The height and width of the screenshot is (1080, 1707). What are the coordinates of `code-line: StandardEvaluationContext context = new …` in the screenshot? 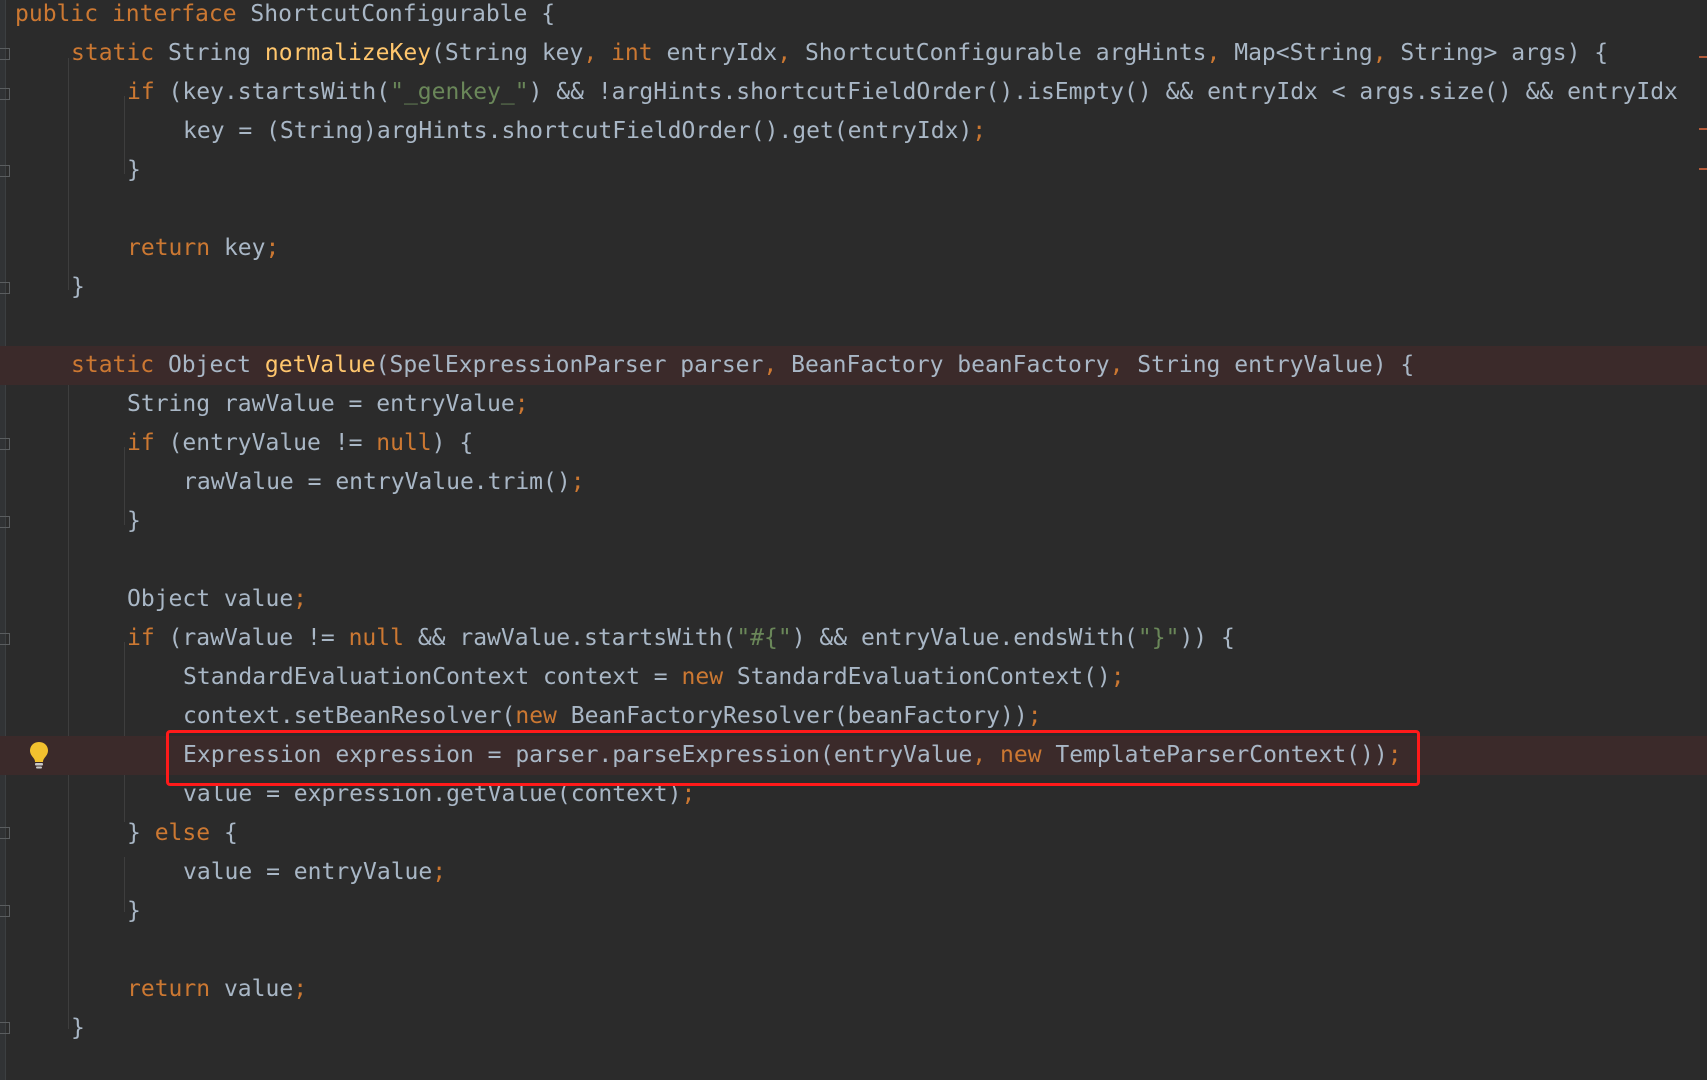 It's located at (853, 677).